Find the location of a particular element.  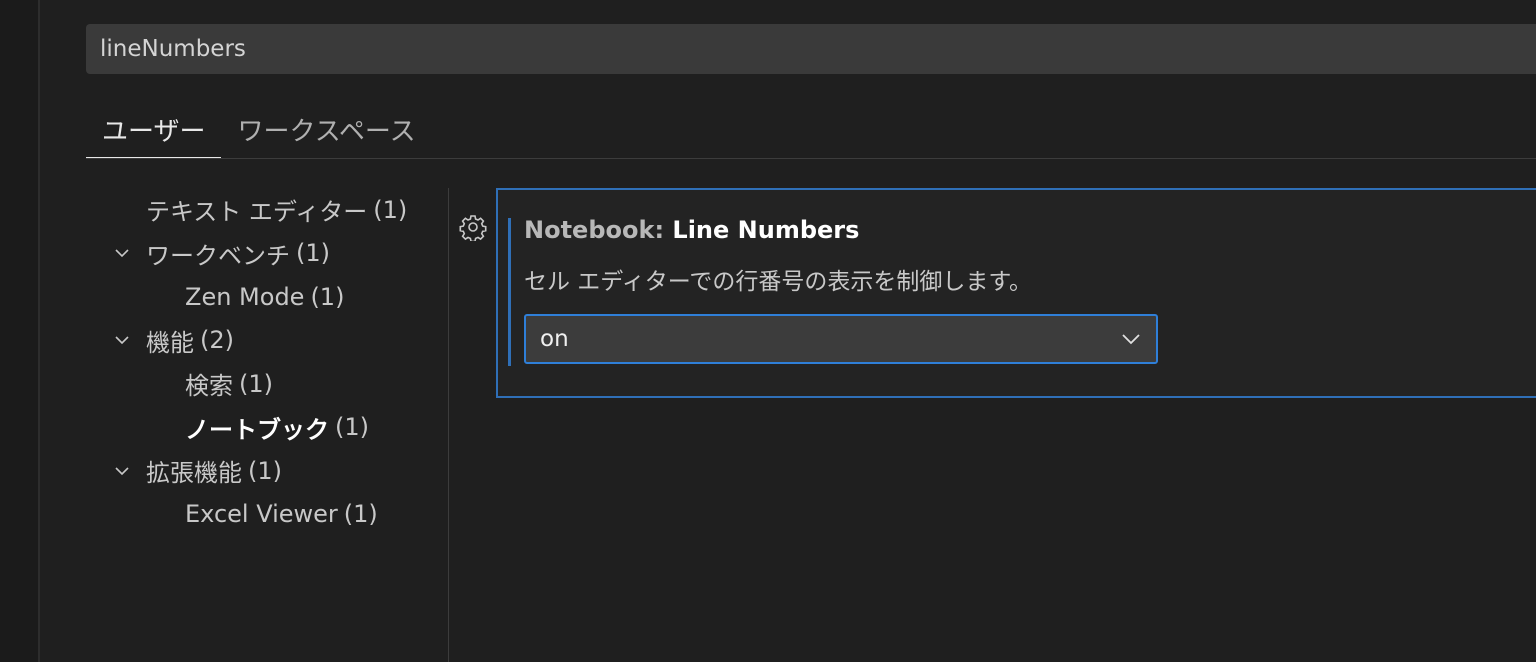

line-numbers-select: on is located at coordinates (841, 339).